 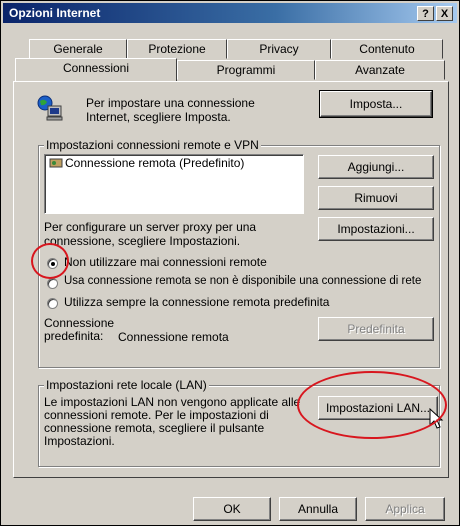 What do you see at coordinates (55, 13) in the screenshot?
I see `window-title: Opzioni Internet` at bounding box center [55, 13].